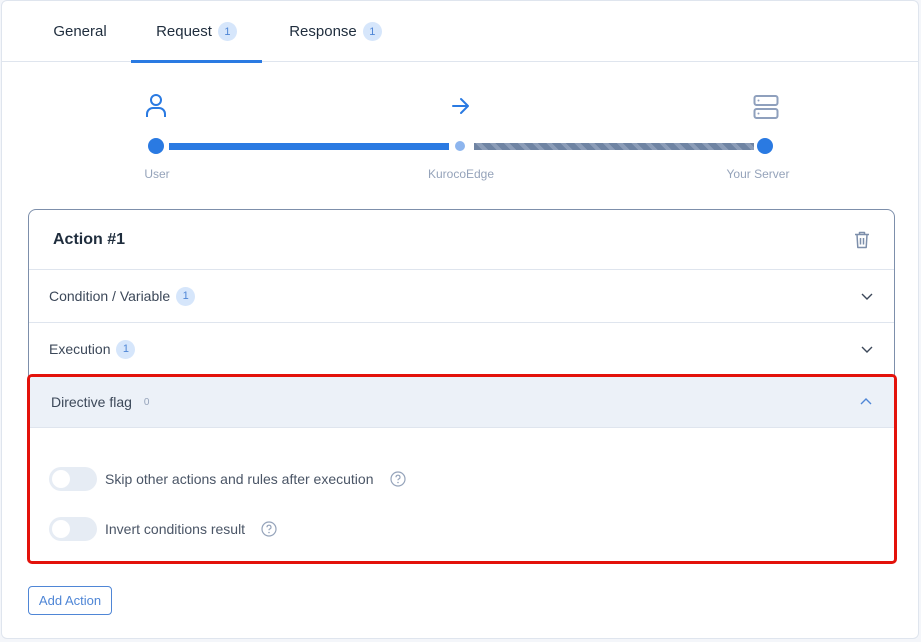 The image size is (921, 642). I want to click on trash-icon, so click(862, 240).